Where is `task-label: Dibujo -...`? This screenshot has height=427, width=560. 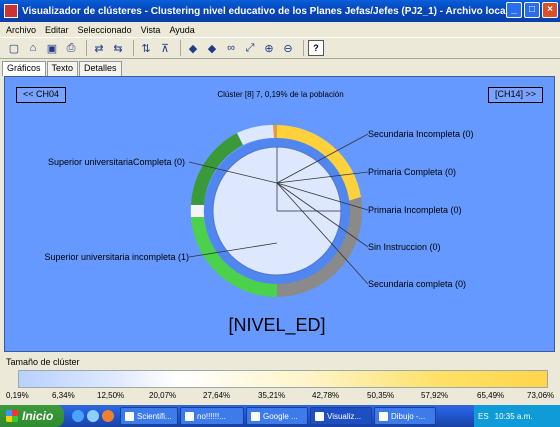 task-label: Dibujo -... is located at coordinates (408, 416).